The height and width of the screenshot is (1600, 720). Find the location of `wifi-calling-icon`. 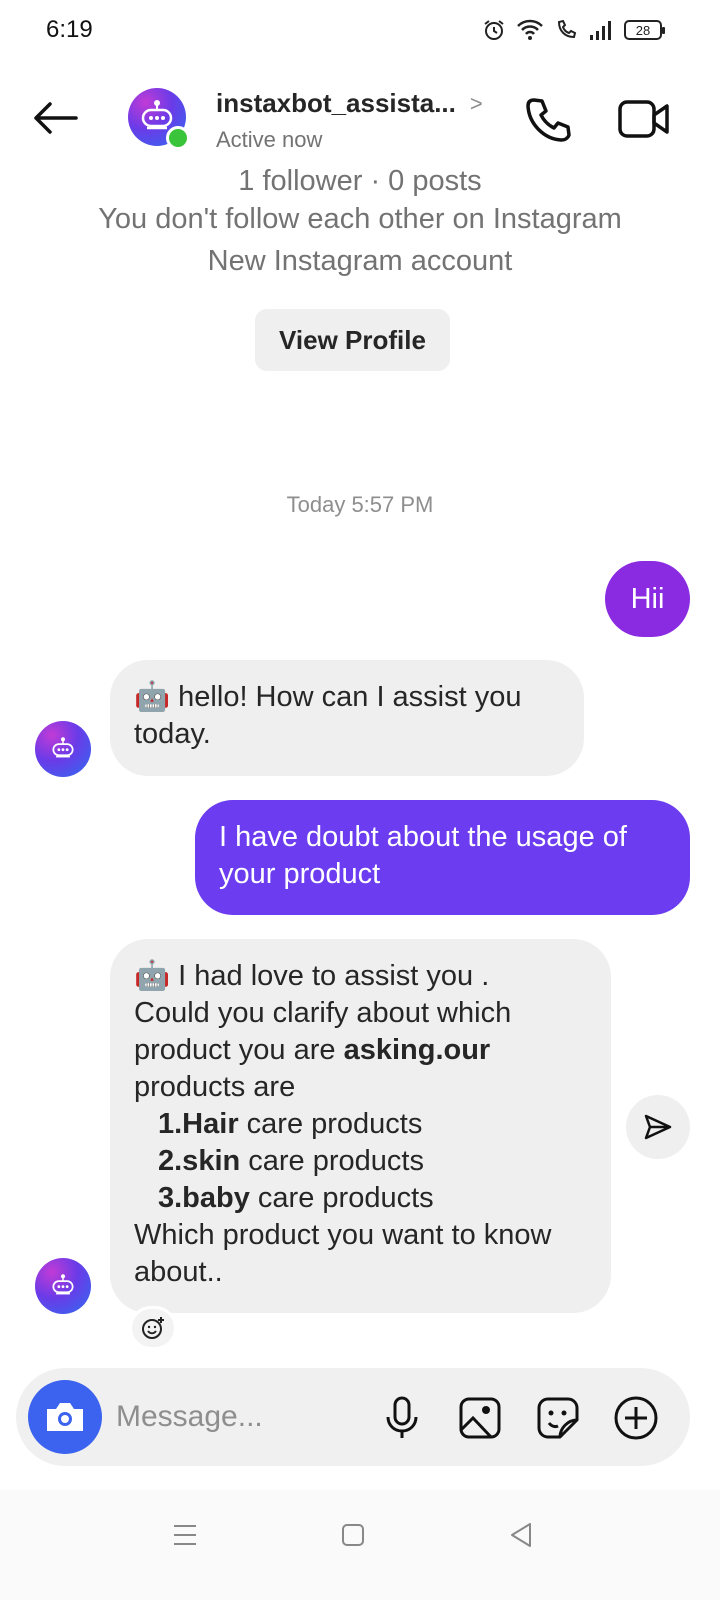

wifi-calling-icon is located at coordinates (567, 29).